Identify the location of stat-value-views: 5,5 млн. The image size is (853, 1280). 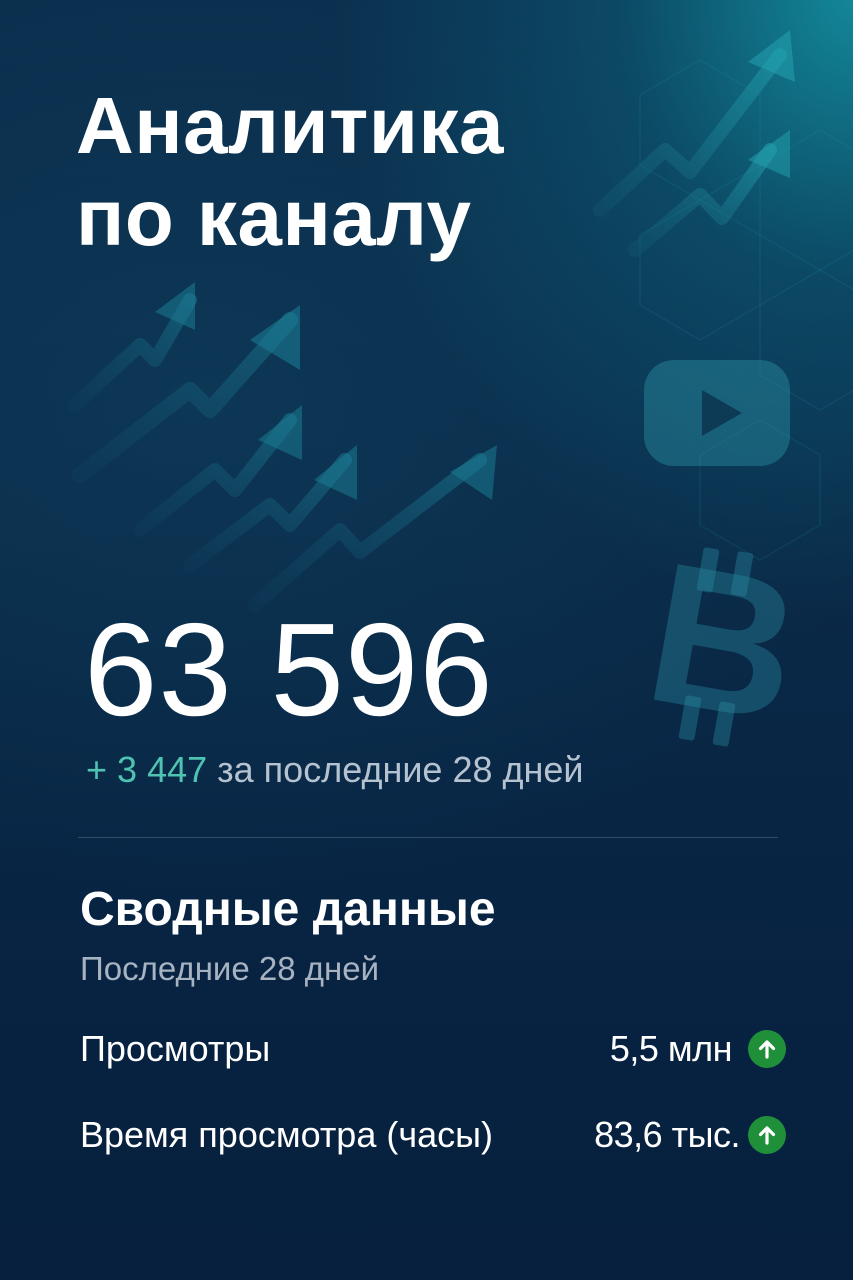
(671, 1048).